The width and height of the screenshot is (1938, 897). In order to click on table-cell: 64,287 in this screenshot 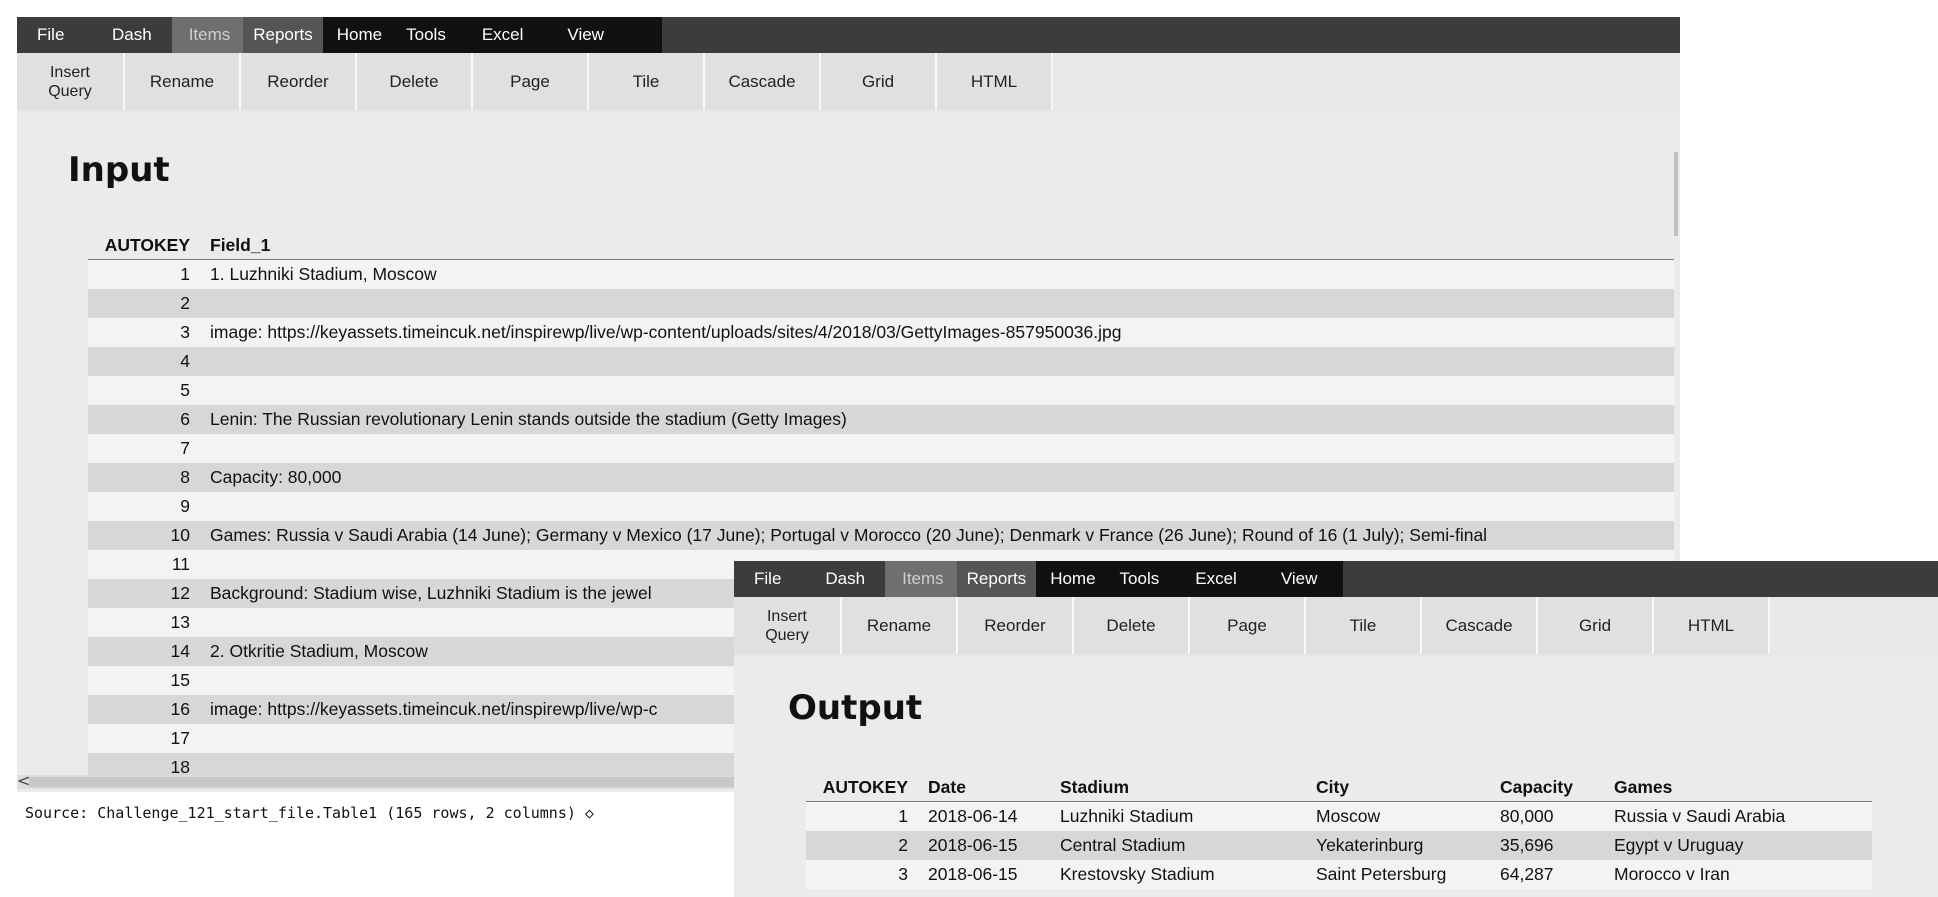, I will do `click(1547, 874)`.